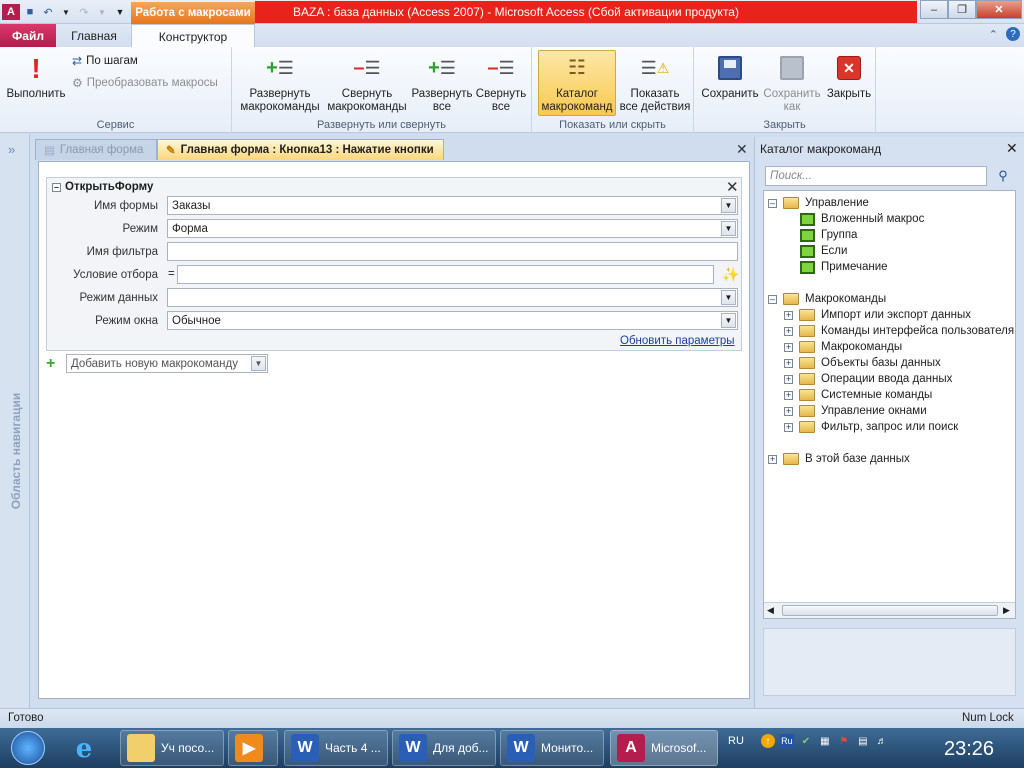 This screenshot has height=768, width=1024. I want to click on volume-icon: ♬, so click(882, 741).